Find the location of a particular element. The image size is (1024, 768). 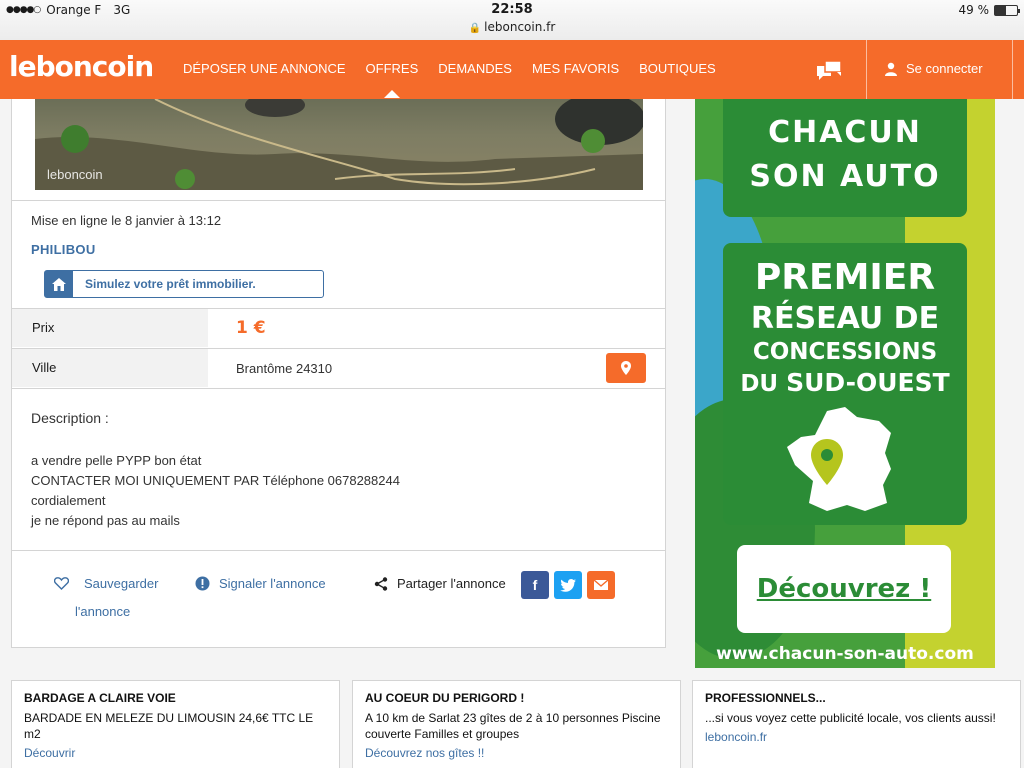

email-share-button is located at coordinates (601, 585).